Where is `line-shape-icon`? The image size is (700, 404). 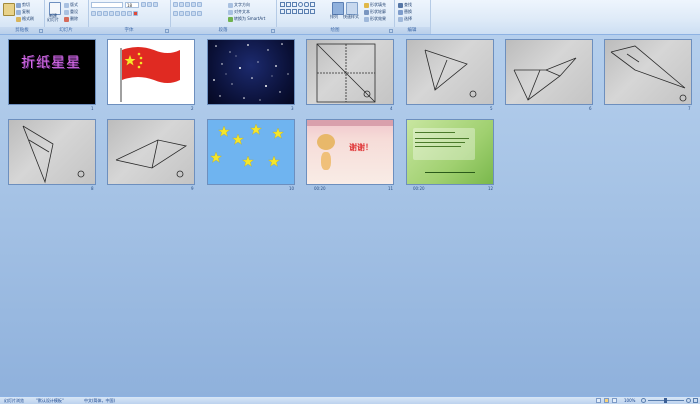 line-shape-icon is located at coordinates (282, 4).